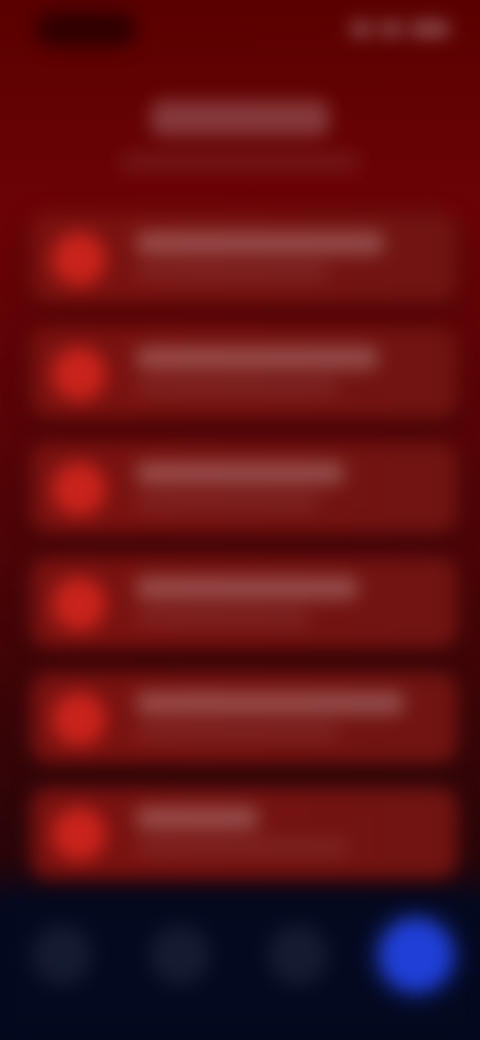 Image resolution: width=480 pixels, height=1040 pixels. I want to click on page-subtitle, so click(240, 162).